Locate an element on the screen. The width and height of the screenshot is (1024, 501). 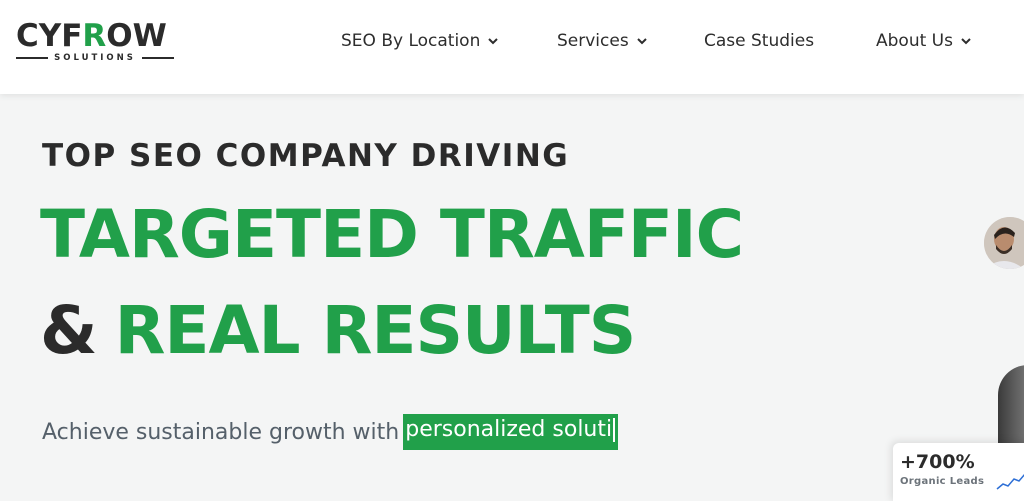
nav-label: Services is located at coordinates (593, 41).